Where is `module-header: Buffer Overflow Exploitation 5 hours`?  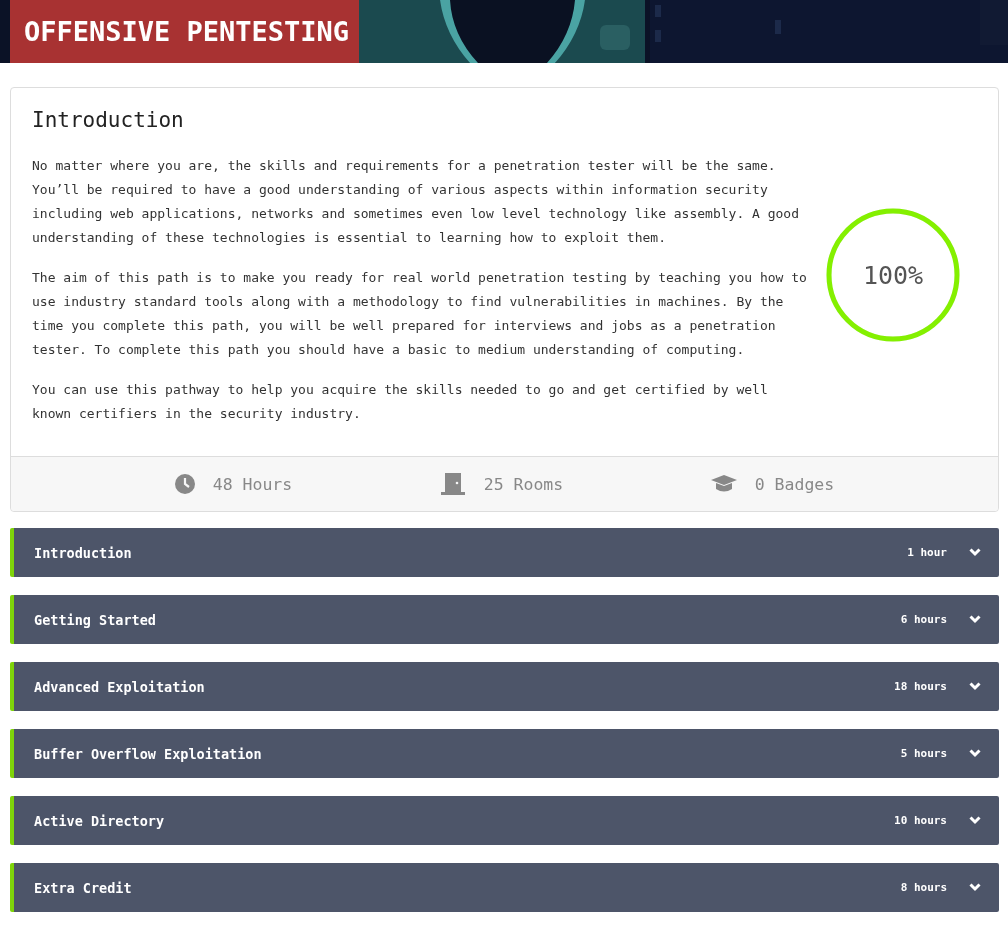 module-header: Buffer Overflow Exploitation 5 hours is located at coordinates (504, 753).